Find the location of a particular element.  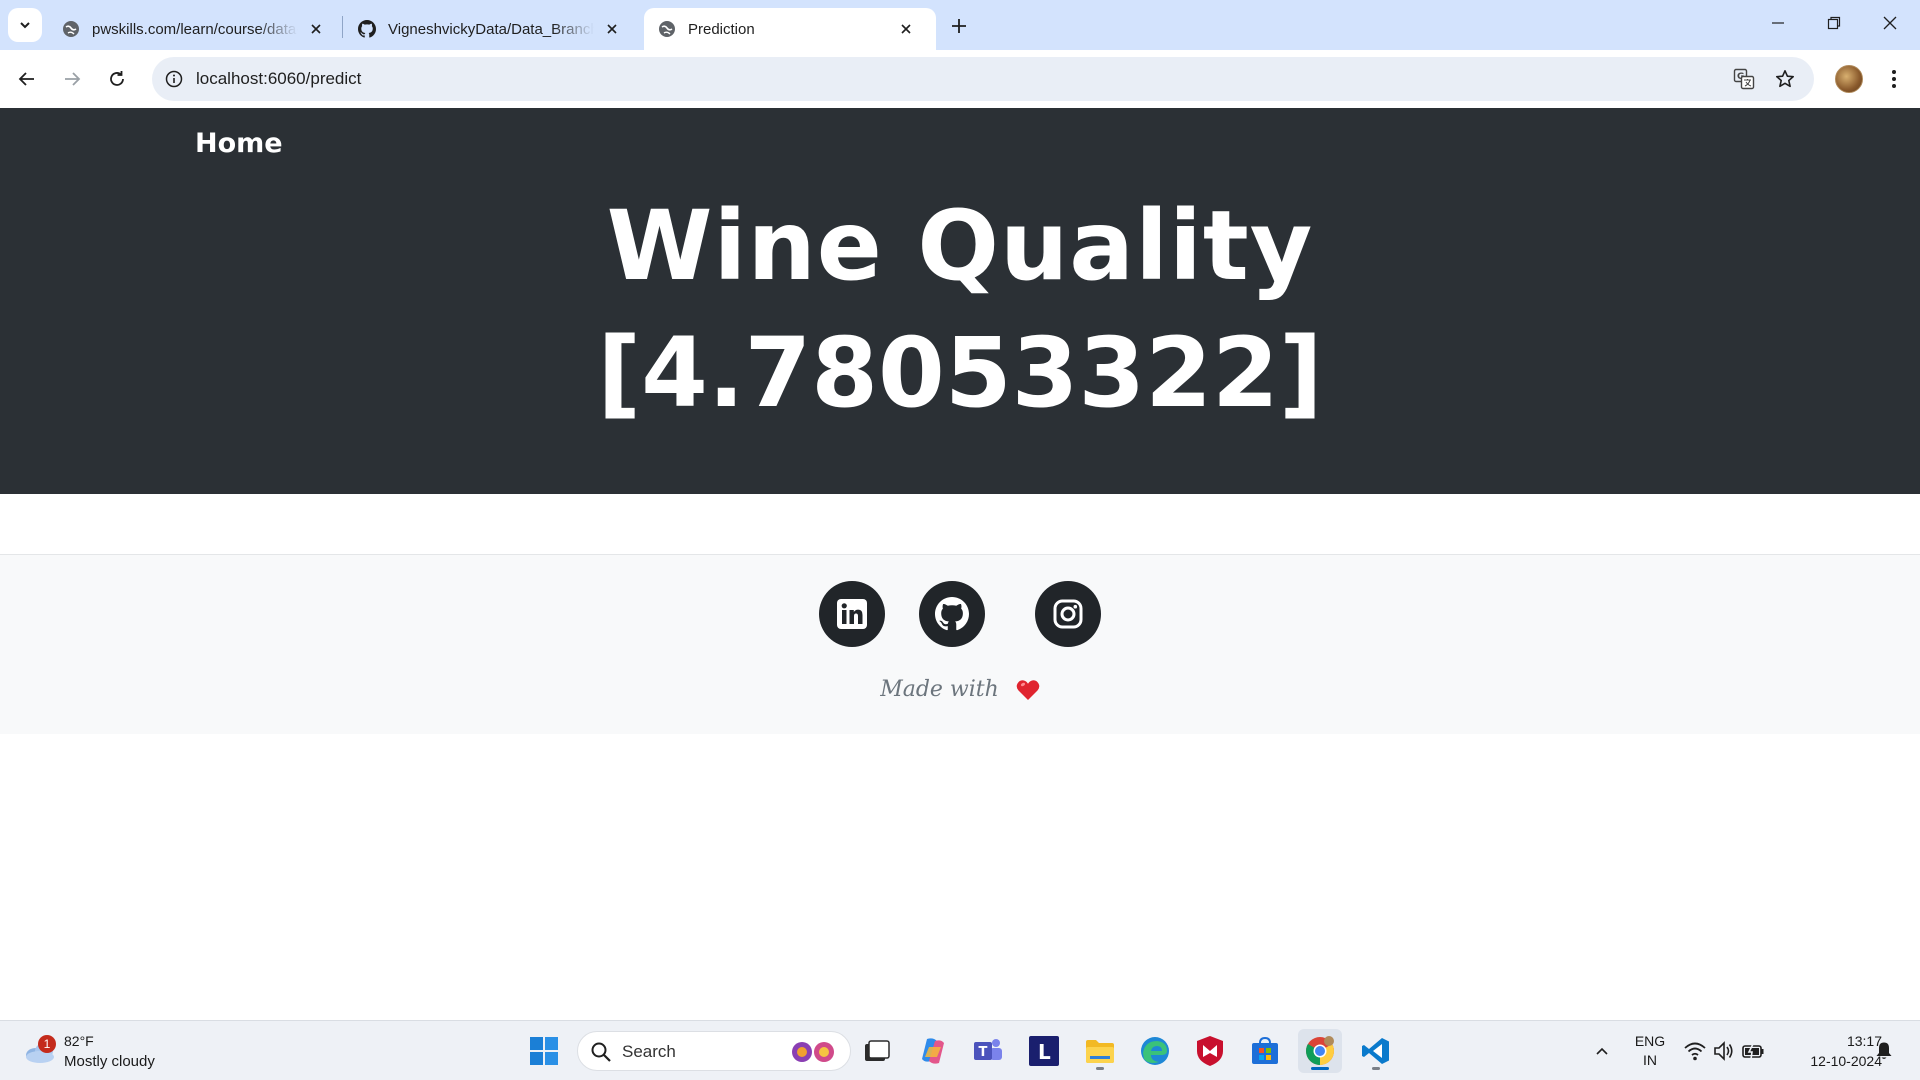

restore-icon is located at coordinates (1834, 23).